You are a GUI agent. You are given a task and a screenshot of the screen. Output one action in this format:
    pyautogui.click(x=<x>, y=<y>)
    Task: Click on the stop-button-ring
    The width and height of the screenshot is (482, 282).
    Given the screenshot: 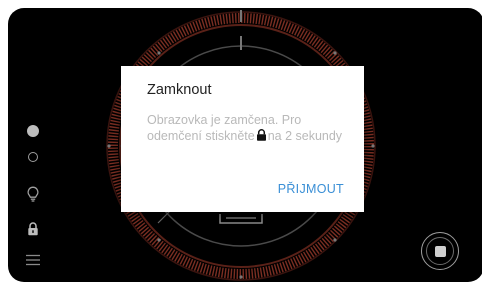 What is the action you would take?
    pyautogui.click(x=440, y=251)
    